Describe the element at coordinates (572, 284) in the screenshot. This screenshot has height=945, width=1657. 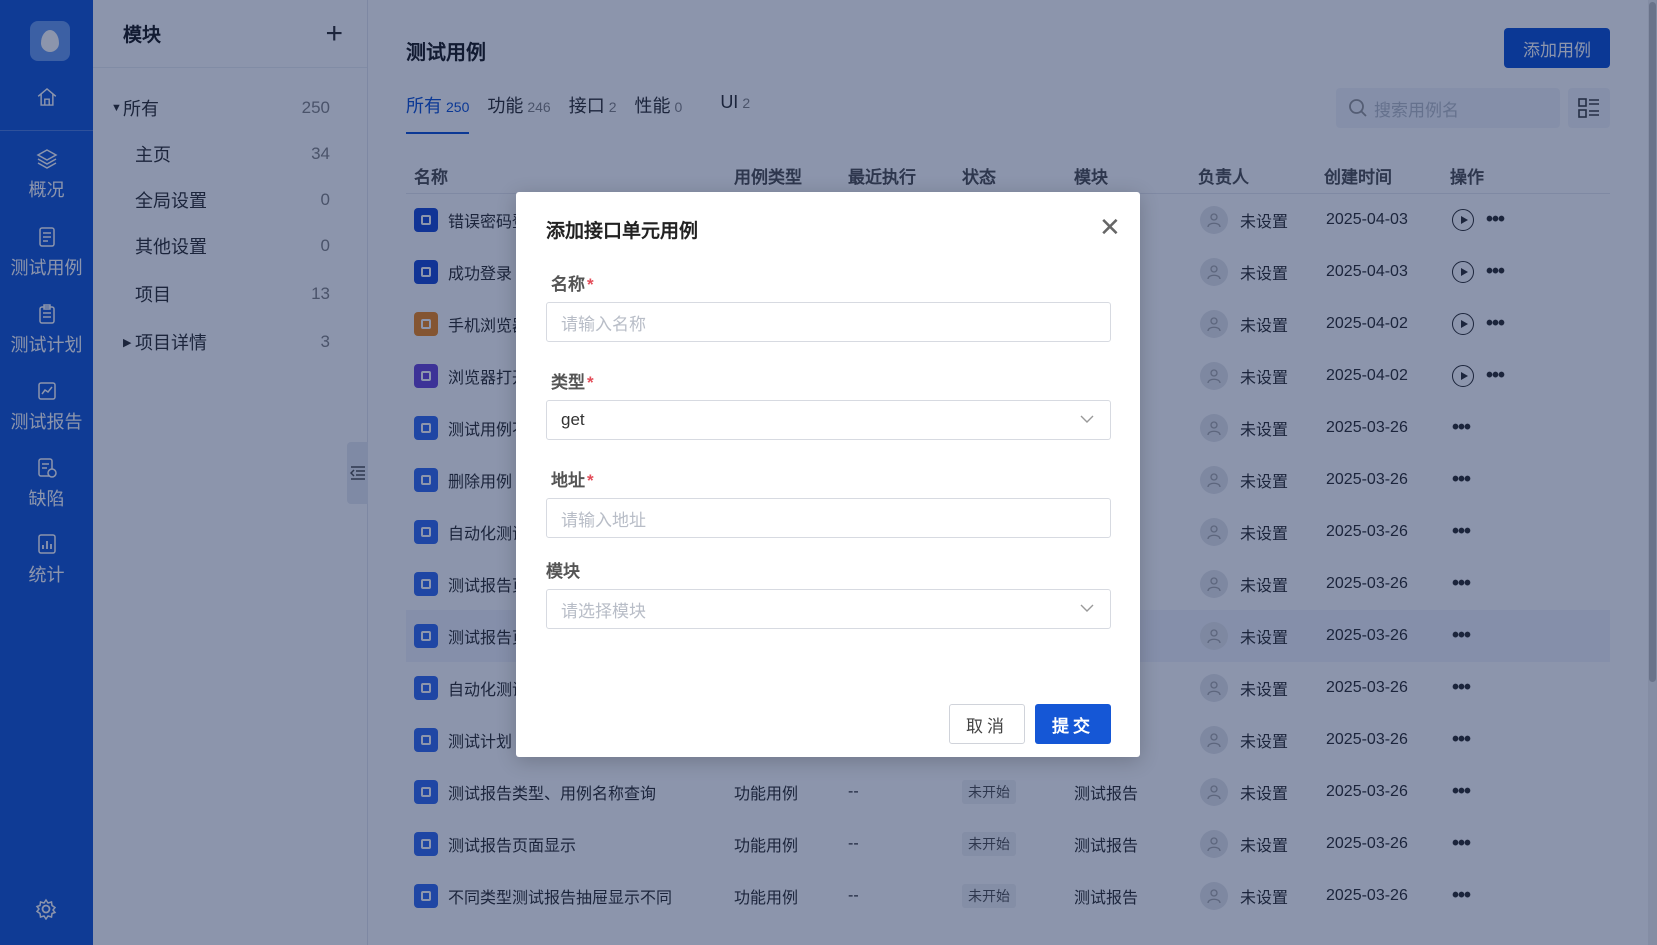
I see `name-field-label: 名称 *` at that location.